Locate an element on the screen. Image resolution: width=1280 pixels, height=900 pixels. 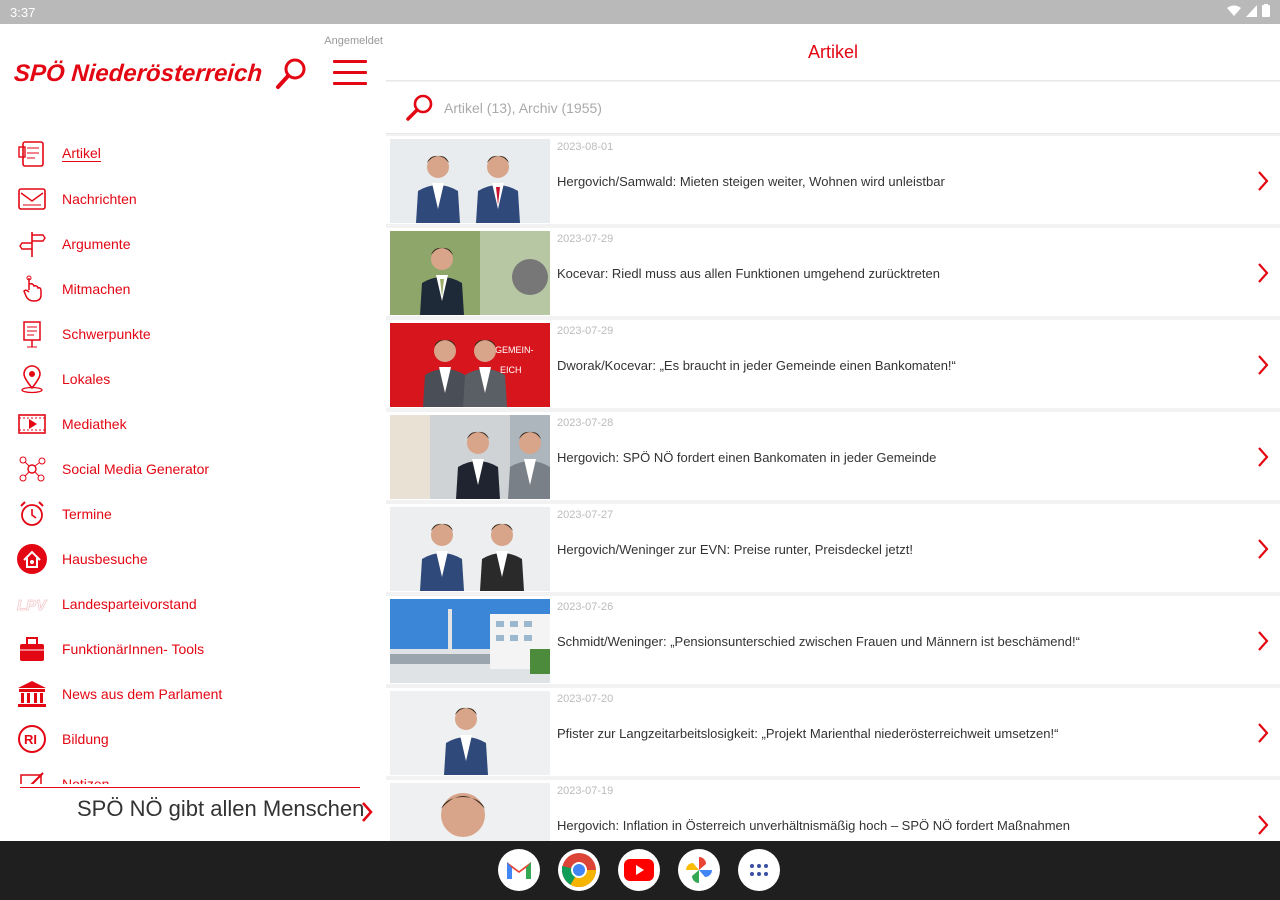
gmail-icon is located at coordinates (519, 870).